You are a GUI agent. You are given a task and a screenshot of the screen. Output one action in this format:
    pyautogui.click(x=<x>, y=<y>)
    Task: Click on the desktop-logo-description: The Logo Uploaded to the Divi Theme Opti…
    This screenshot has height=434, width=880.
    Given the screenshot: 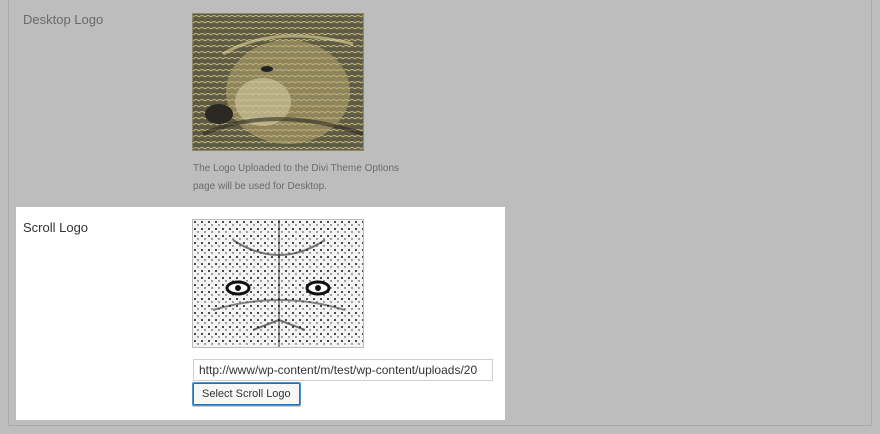 What is the action you would take?
    pyautogui.click(x=303, y=178)
    